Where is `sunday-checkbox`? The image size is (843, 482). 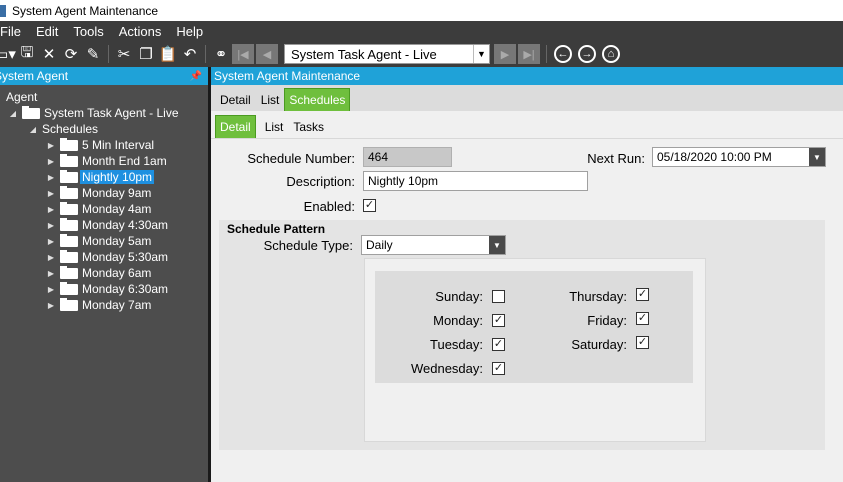
sunday-checkbox is located at coordinates (498, 296).